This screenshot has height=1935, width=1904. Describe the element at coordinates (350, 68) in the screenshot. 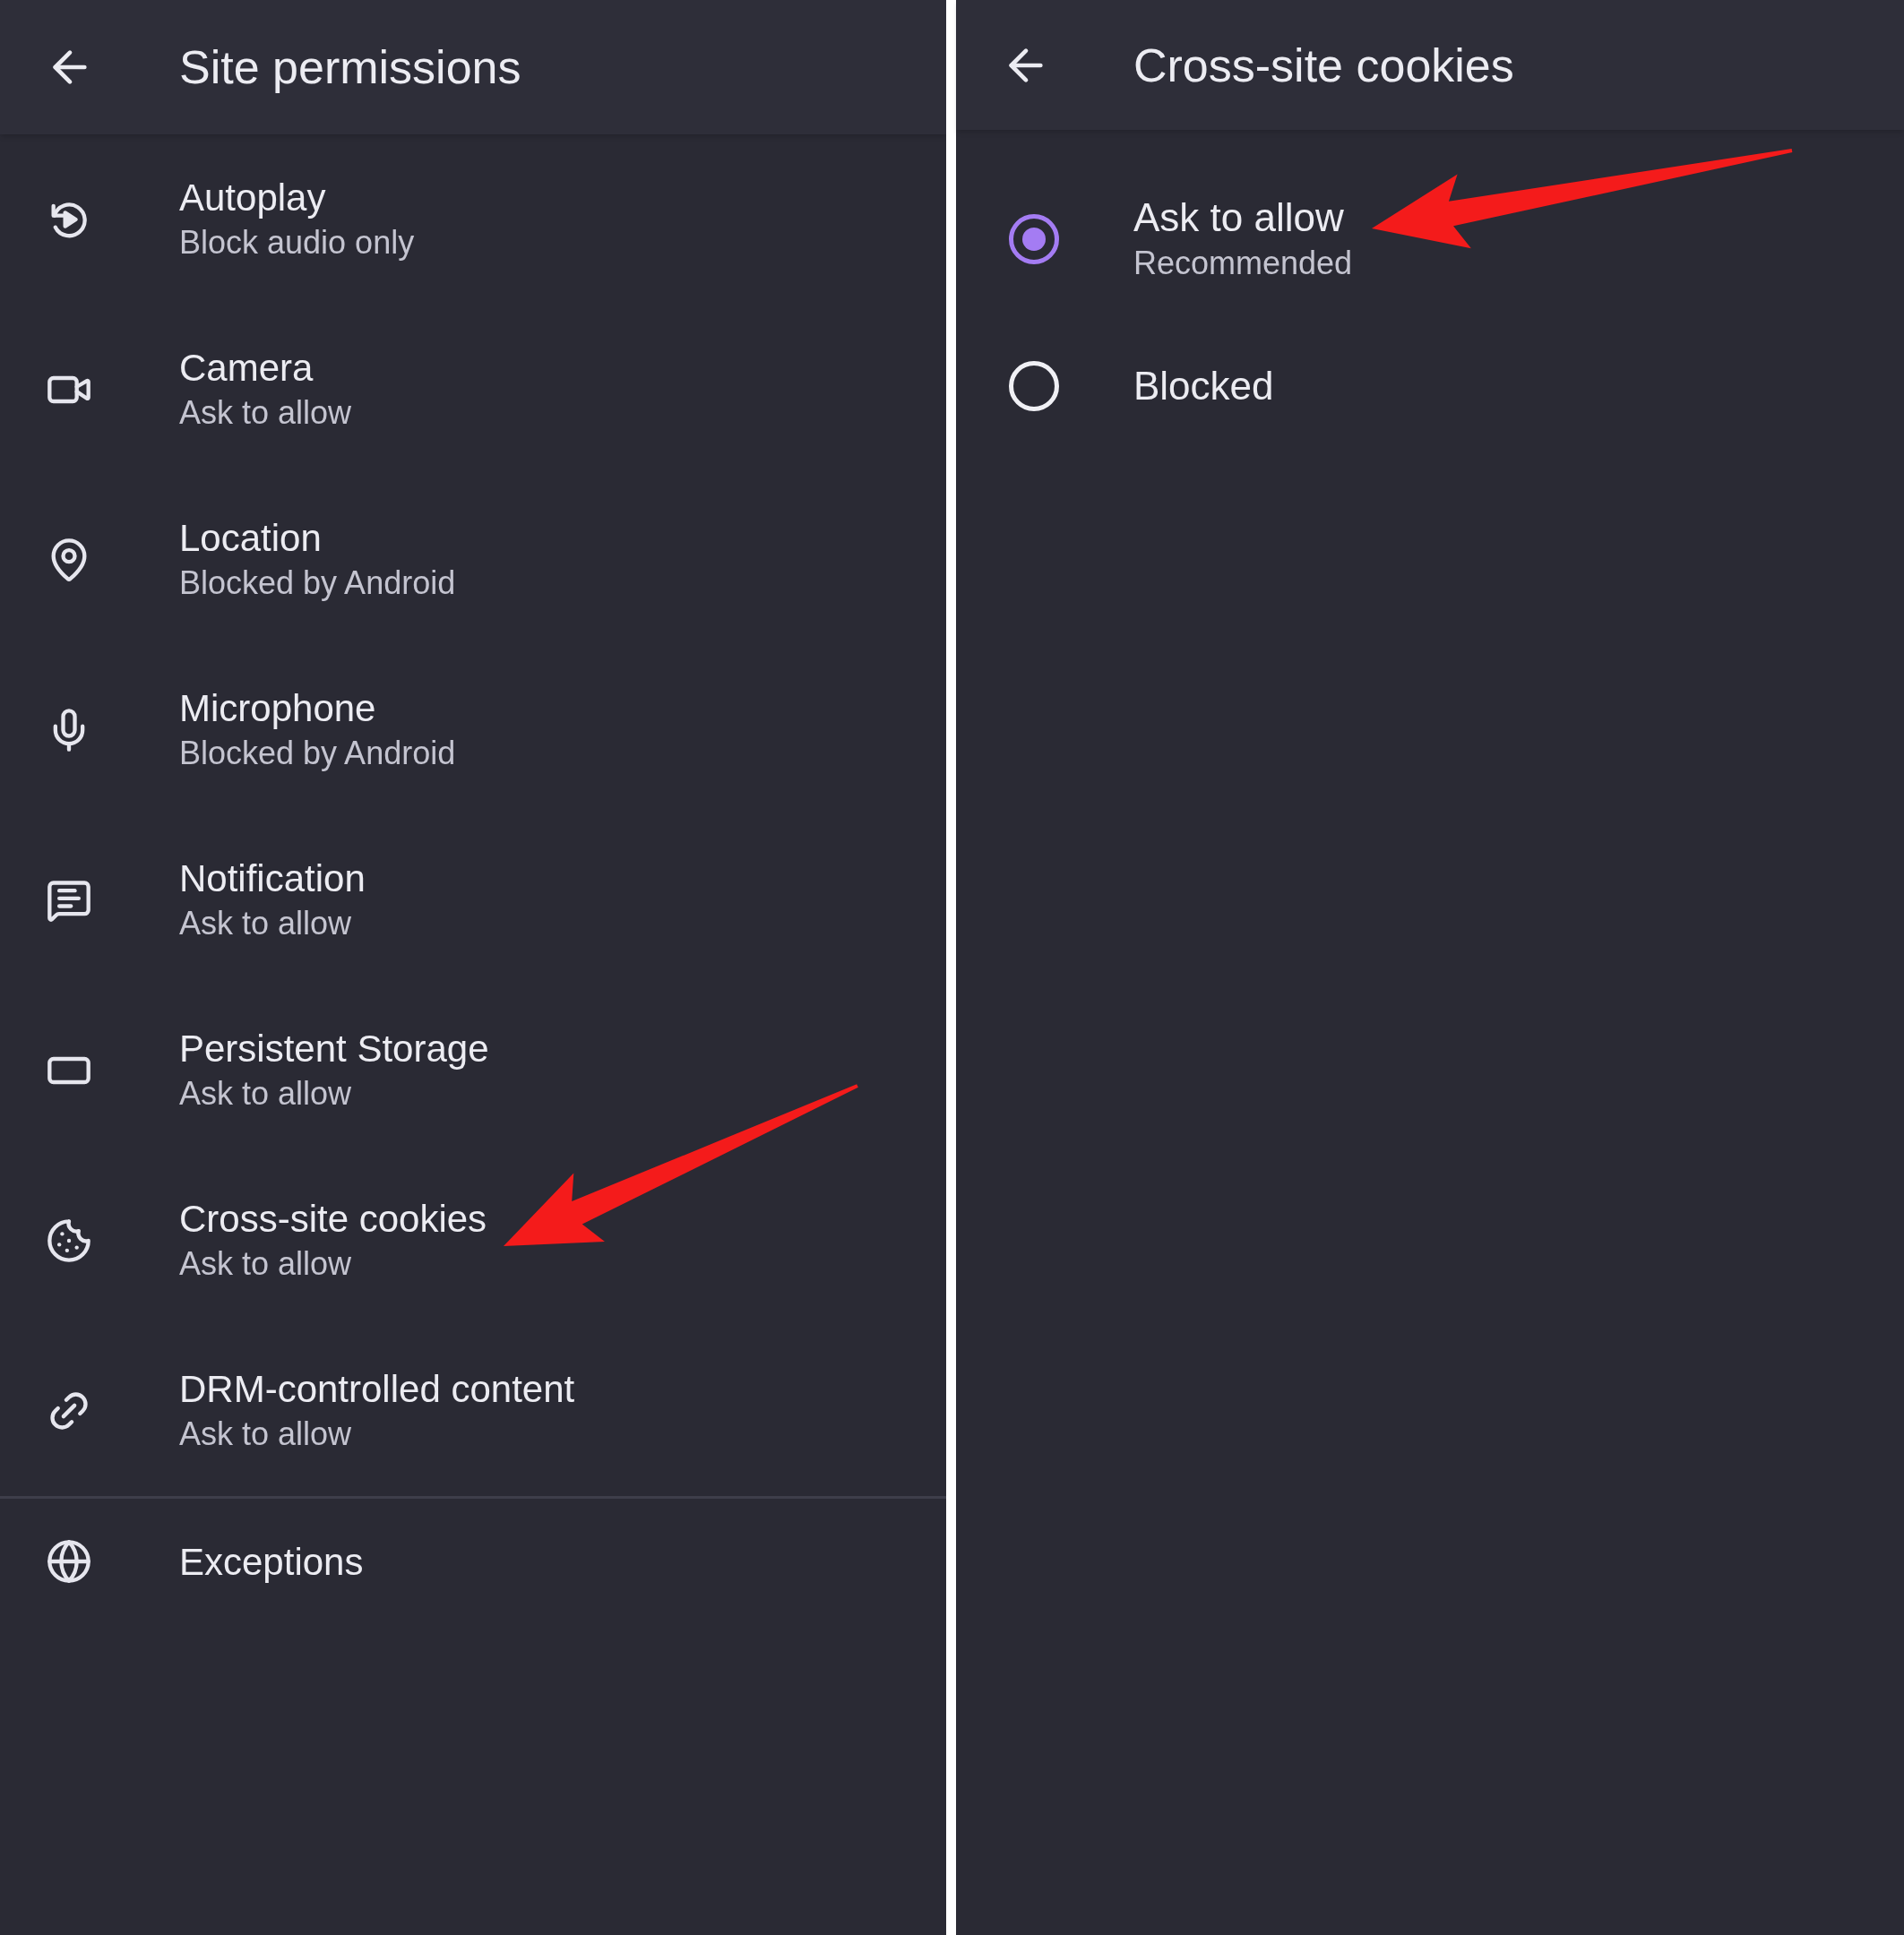

I see `screen-title: Site permissions` at that location.